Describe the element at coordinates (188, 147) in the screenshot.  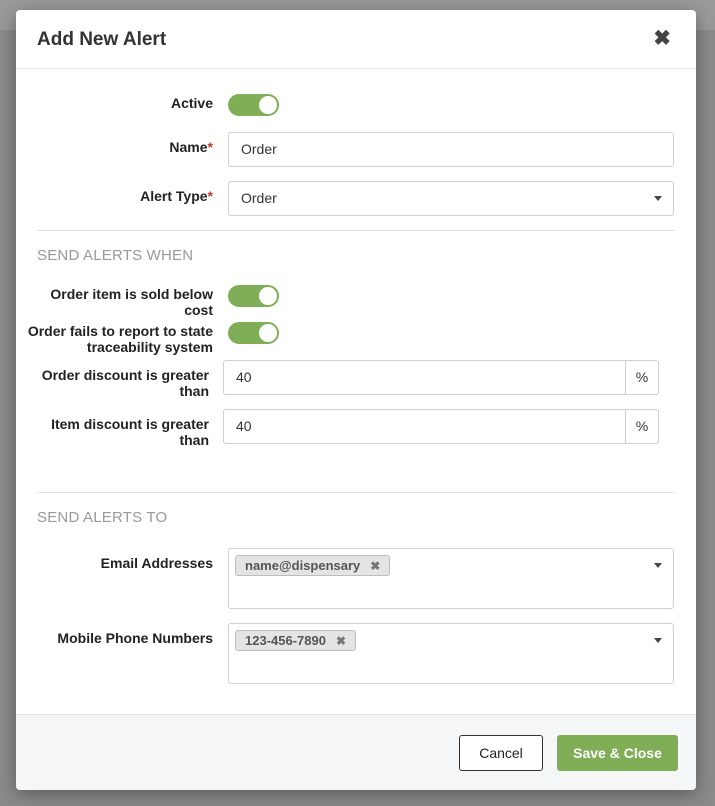
I see `name-label-text: Name` at that location.